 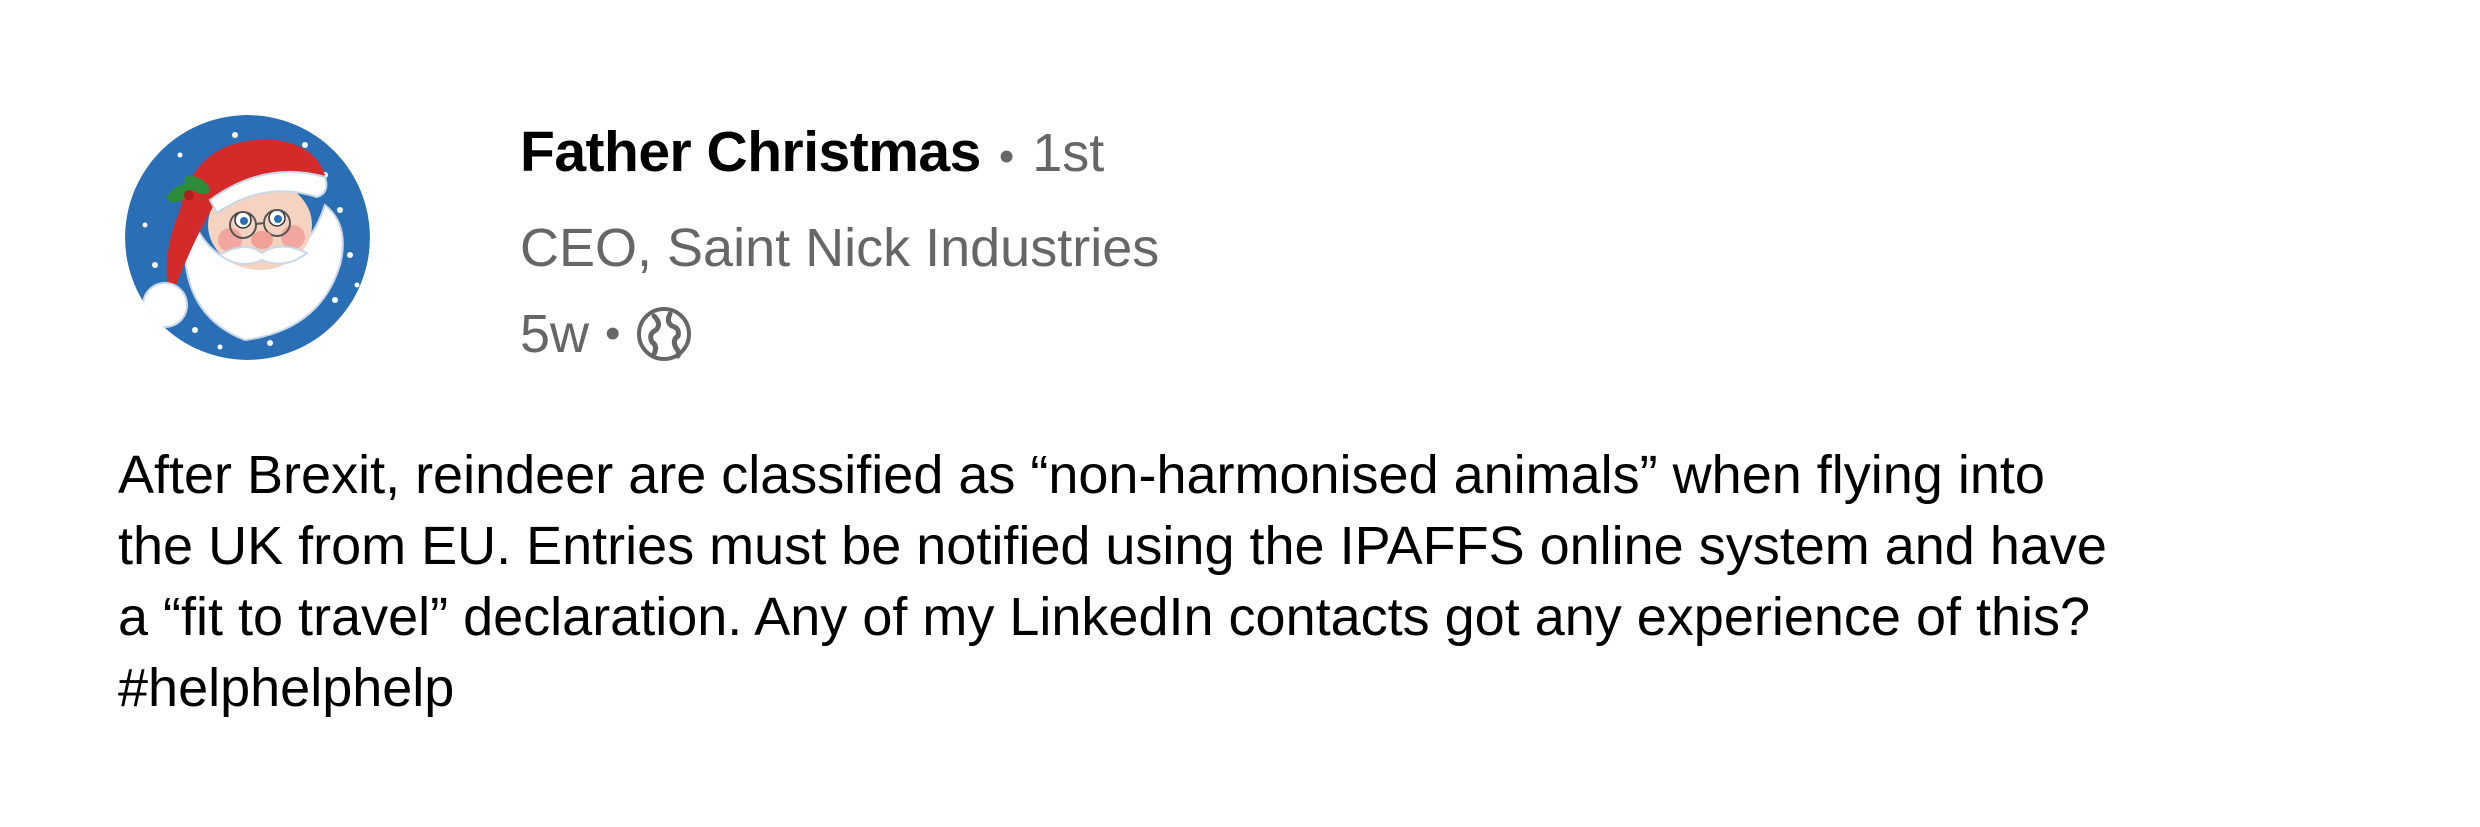 I want to click on post-time-line: 5w •, so click(x=839, y=334).